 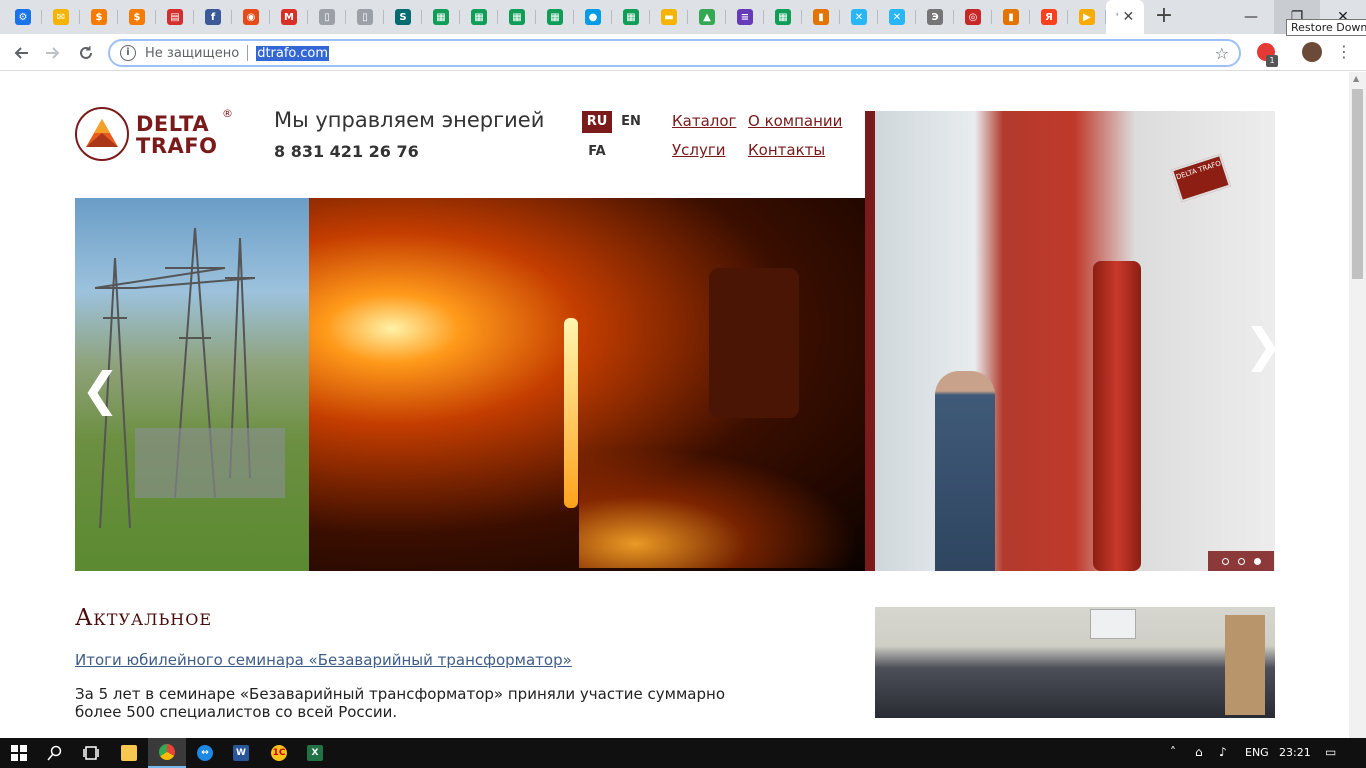 I want to click on nav-contacts: Контакты, so click(x=786, y=150).